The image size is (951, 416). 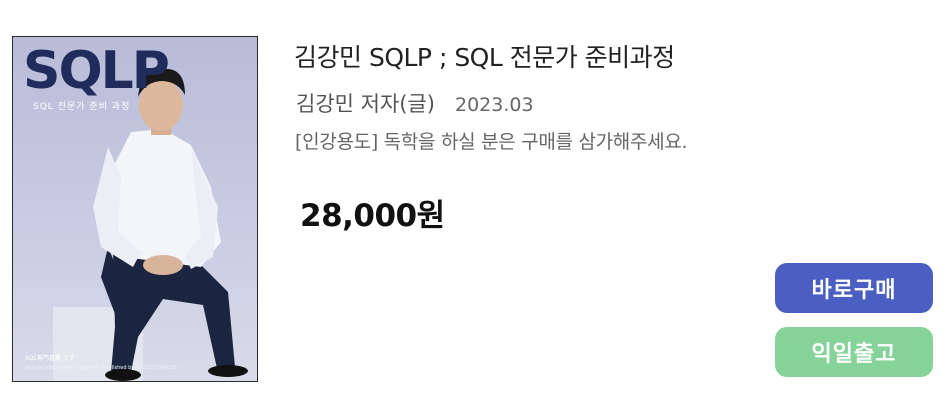 What do you see at coordinates (491, 142) in the screenshot?
I see `product-description: [인강용도] 독학을 하실 분은 구매를 삼가해주세요.` at bounding box center [491, 142].